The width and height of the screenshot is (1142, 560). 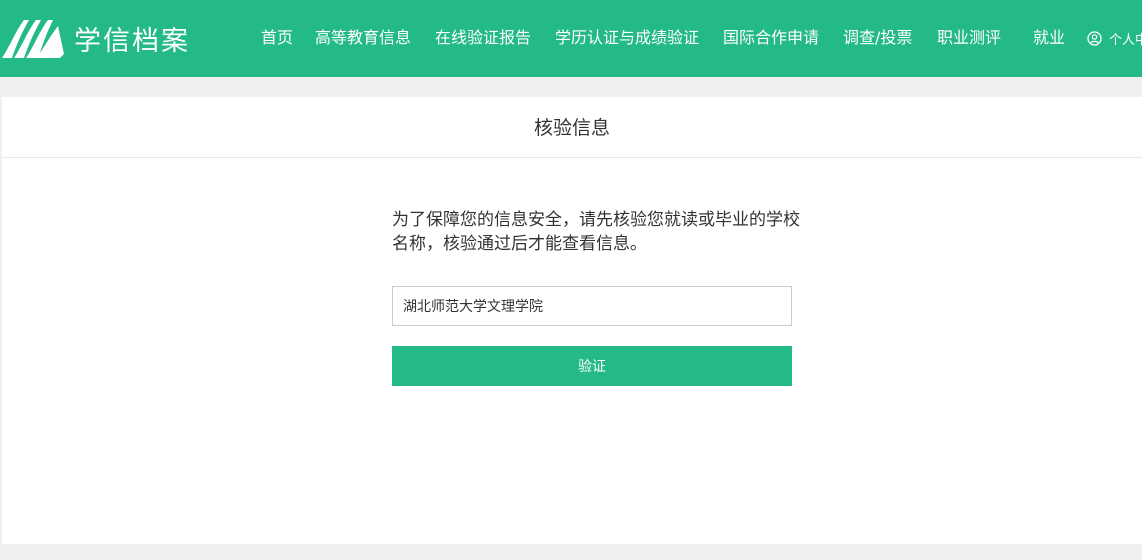 I want to click on logo-text: 学信档案, so click(x=132, y=41).